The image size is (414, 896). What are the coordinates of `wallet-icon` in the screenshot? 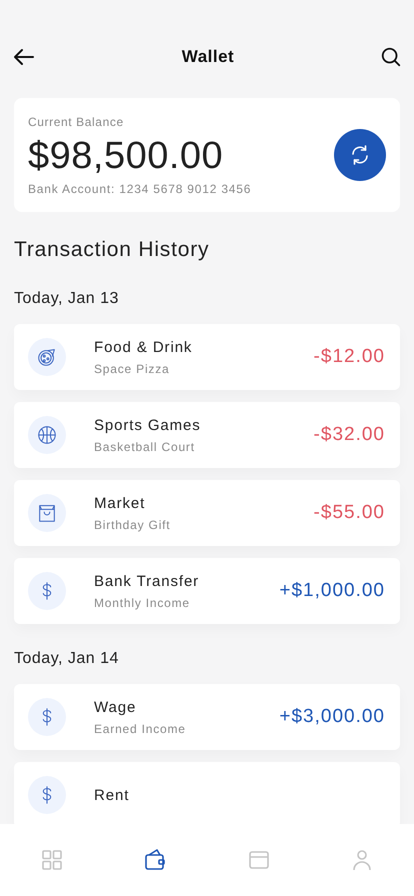 It's located at (155, 860).